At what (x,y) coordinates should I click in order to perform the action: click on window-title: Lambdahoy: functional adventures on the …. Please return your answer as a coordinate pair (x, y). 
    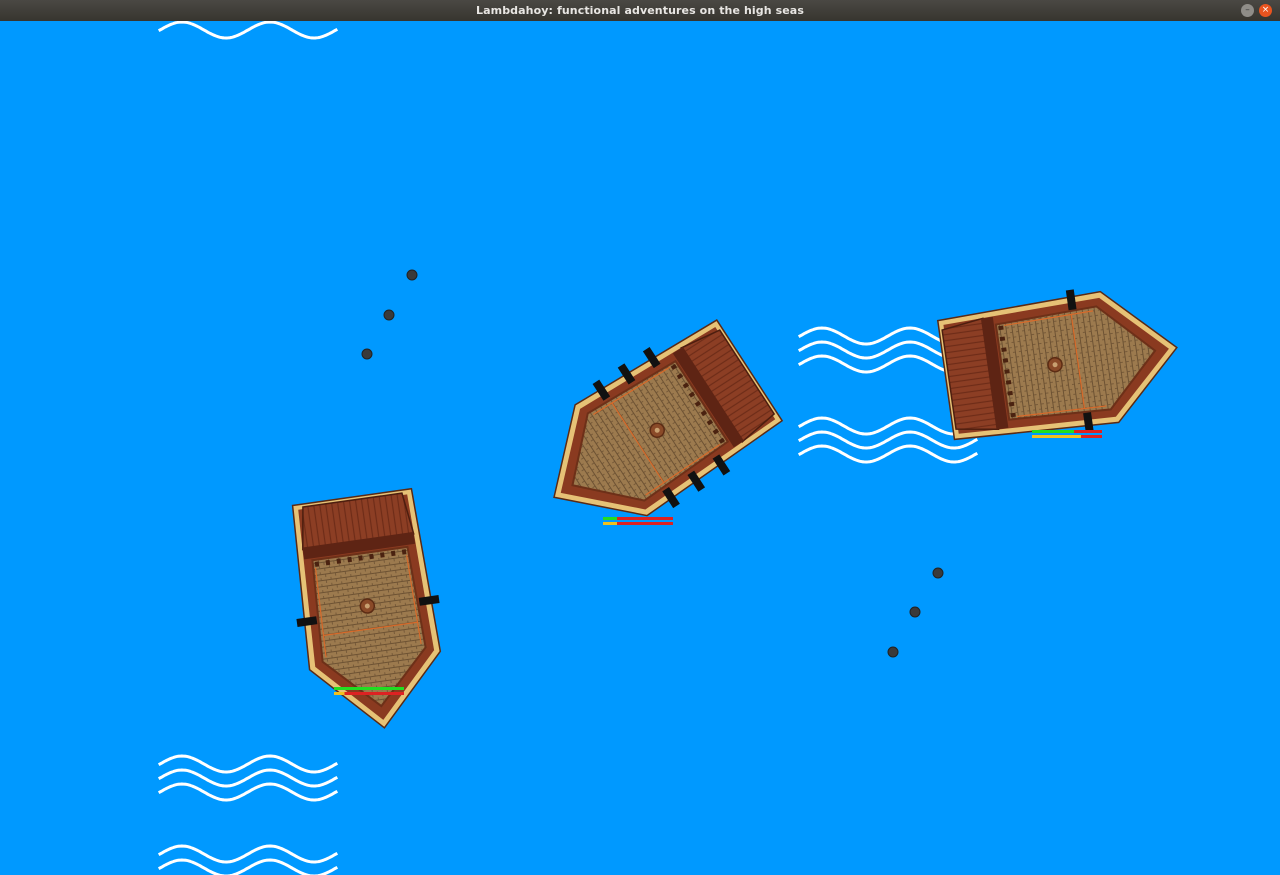
    Looking at the image, I should click on (640, 10).